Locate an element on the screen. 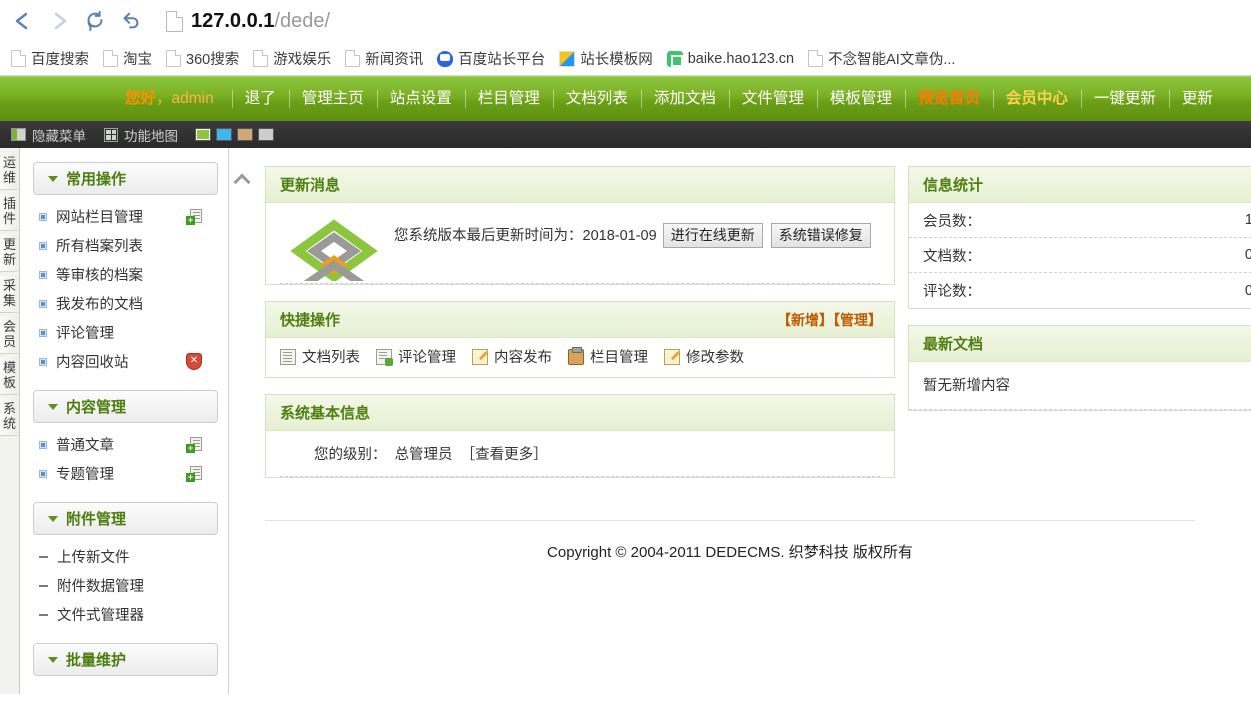  pencil-icon is located at coordinates (480, 356).